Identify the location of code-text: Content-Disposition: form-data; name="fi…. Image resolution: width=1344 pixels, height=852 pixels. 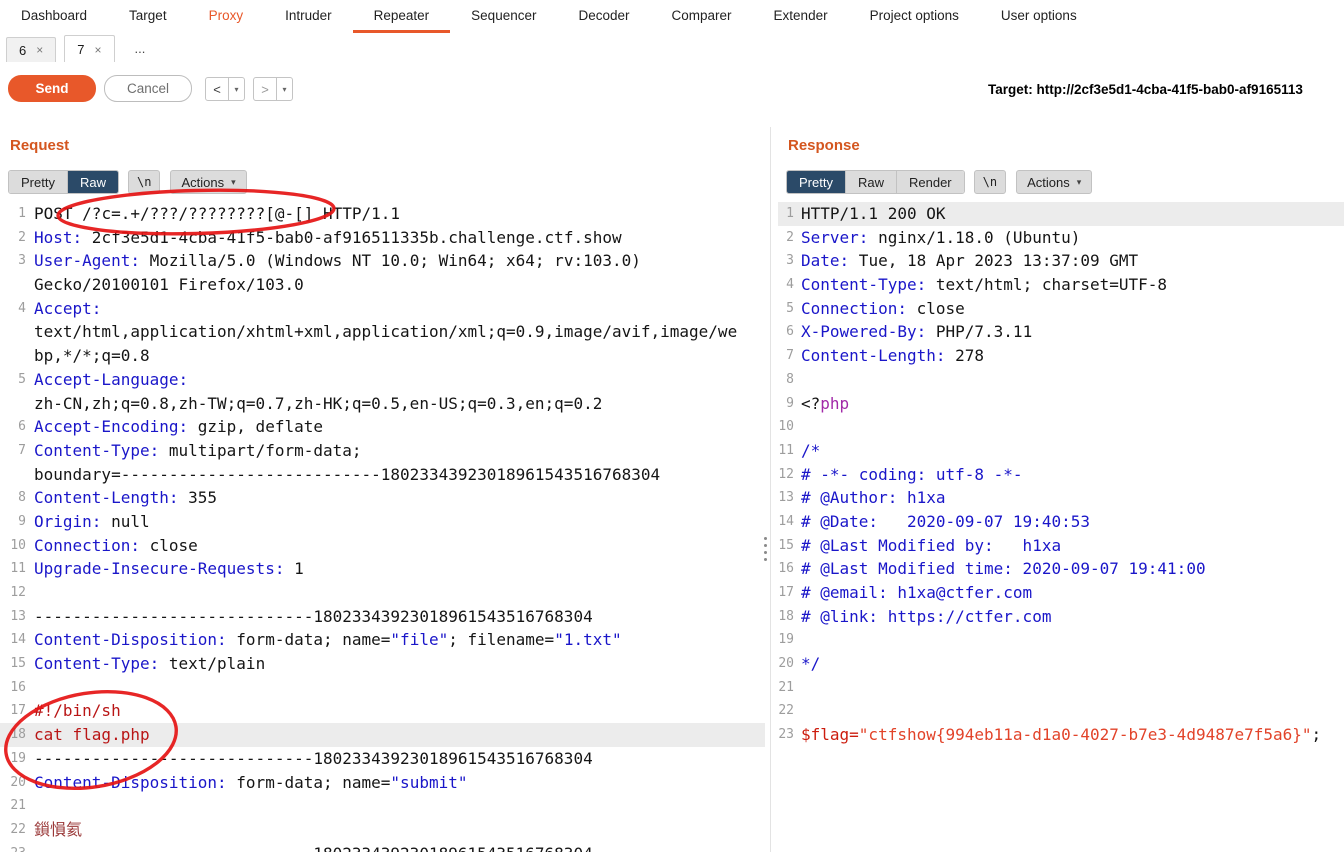
(328, 640).